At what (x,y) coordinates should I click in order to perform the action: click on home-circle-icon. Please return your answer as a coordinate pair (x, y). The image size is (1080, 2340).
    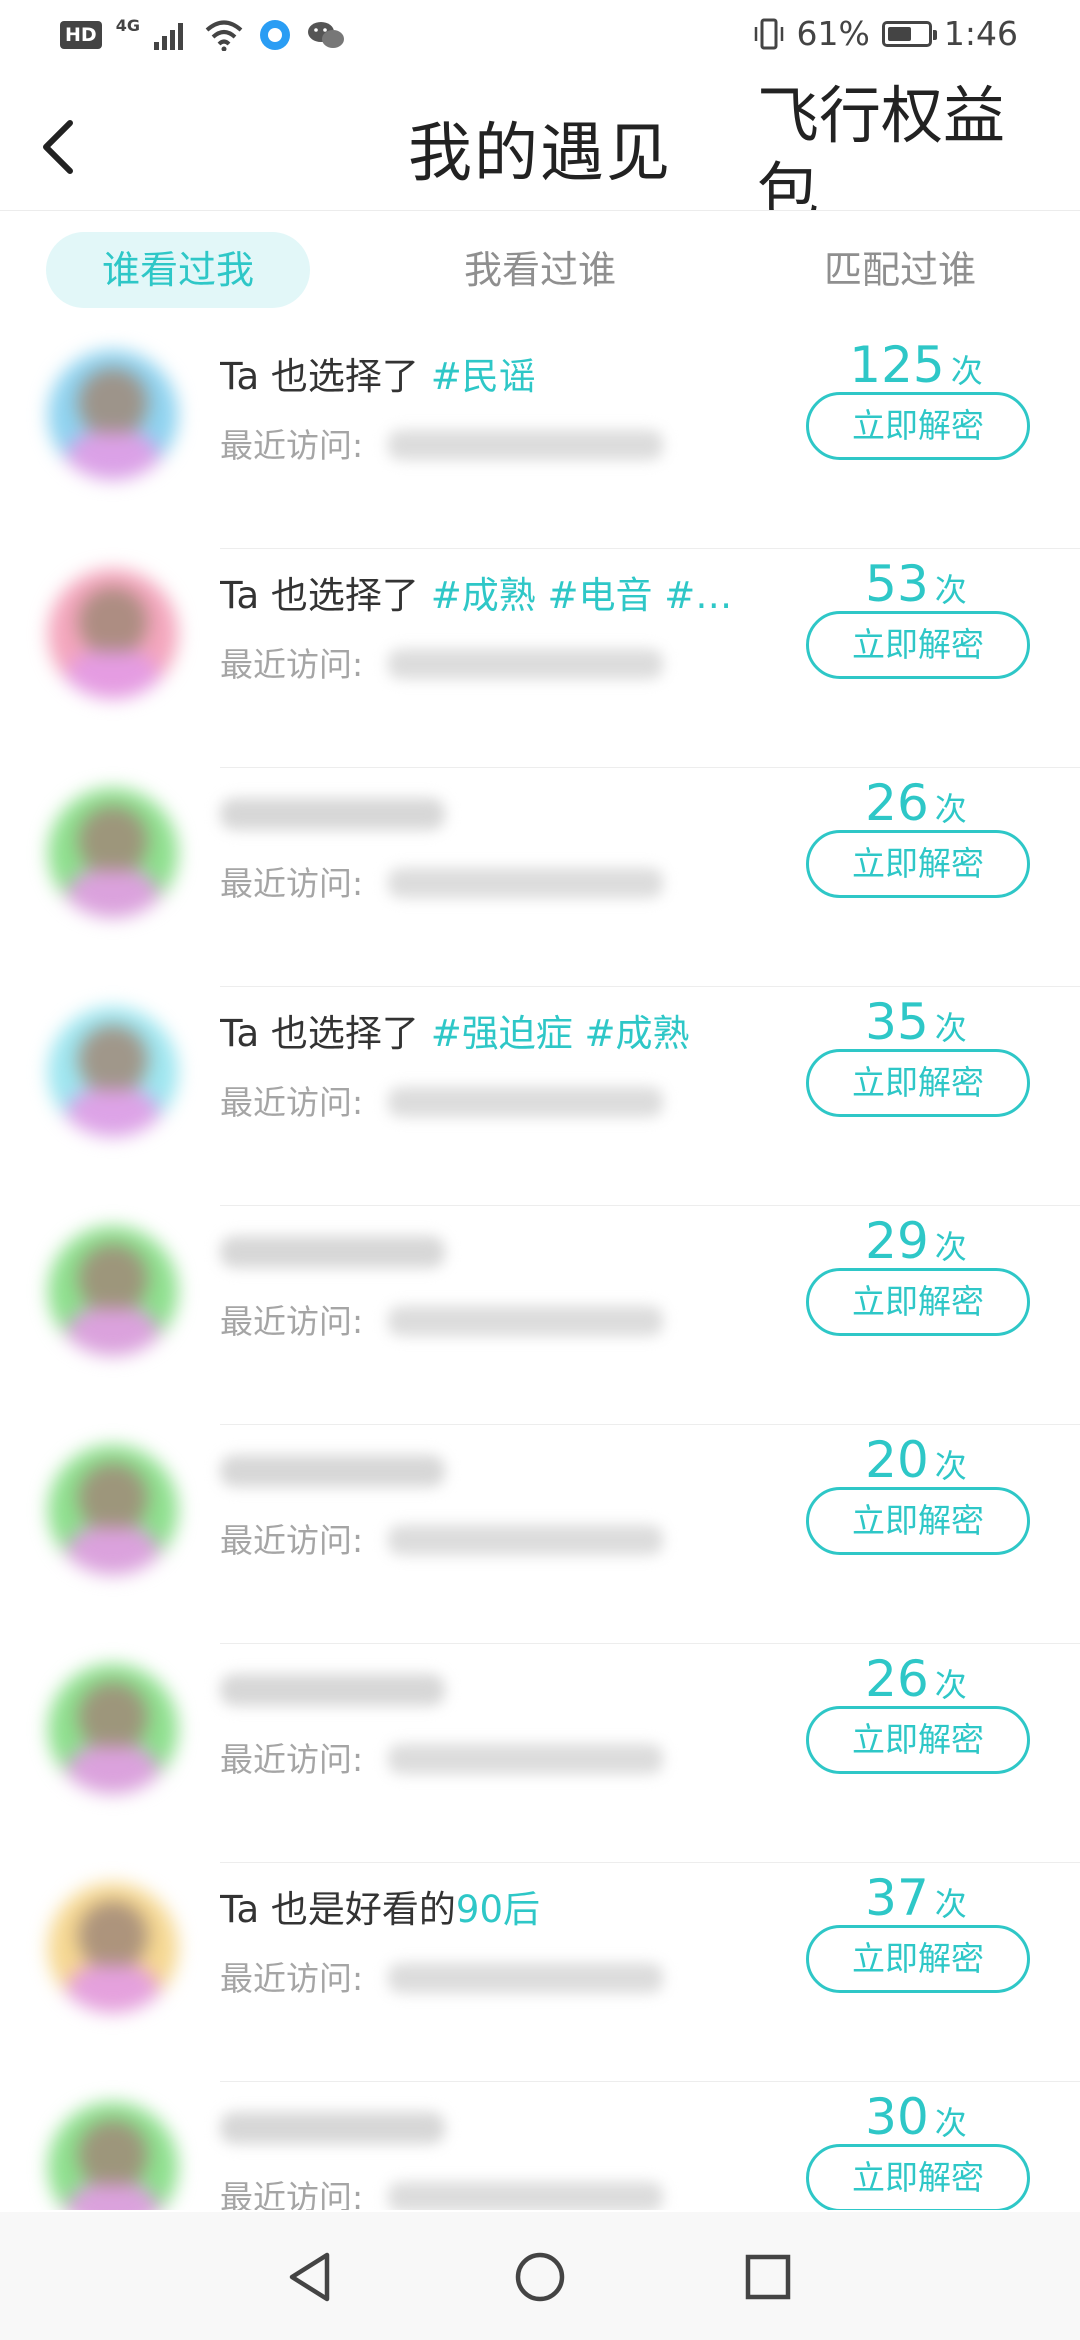
    Looking at the image, I should click on (540, 2277).